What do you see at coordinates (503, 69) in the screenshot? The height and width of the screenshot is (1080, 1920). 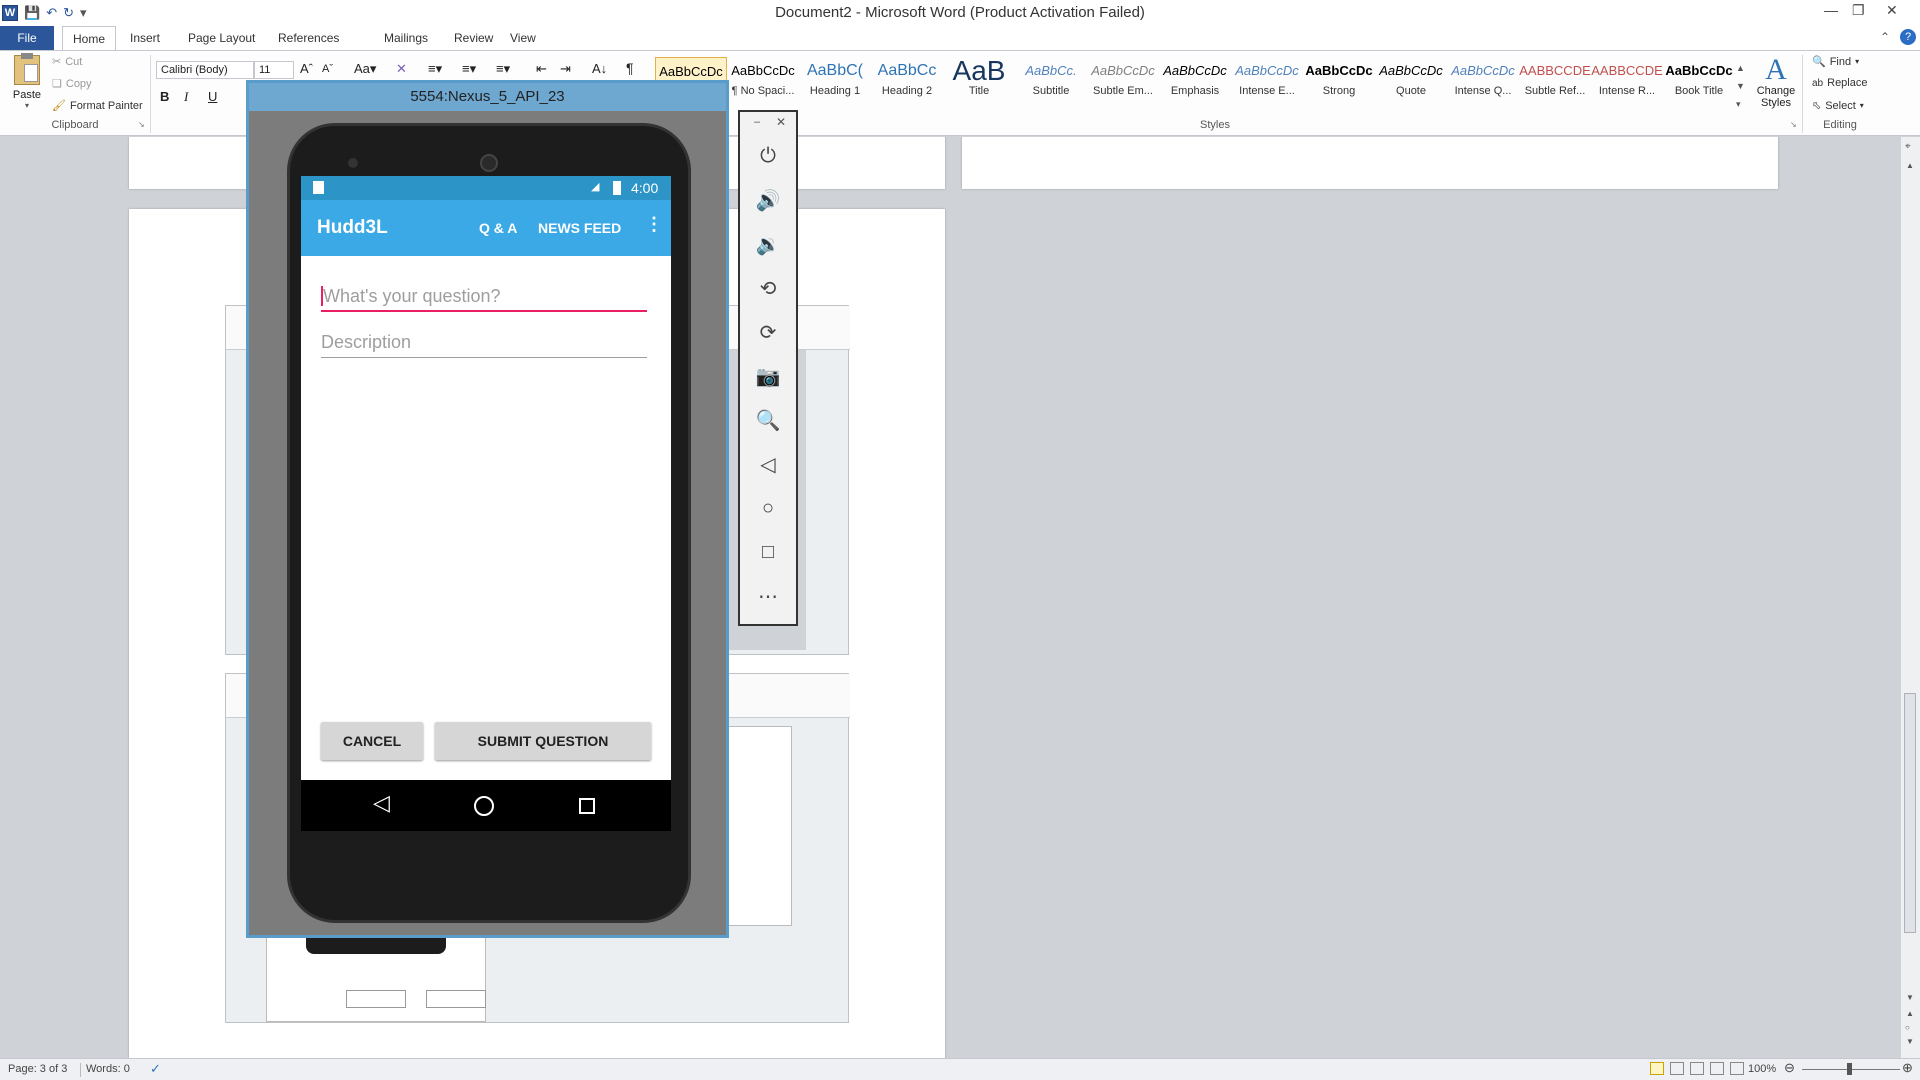 I see `multilevel-list-icon: ≡▾` at bounding box center [503, 69].